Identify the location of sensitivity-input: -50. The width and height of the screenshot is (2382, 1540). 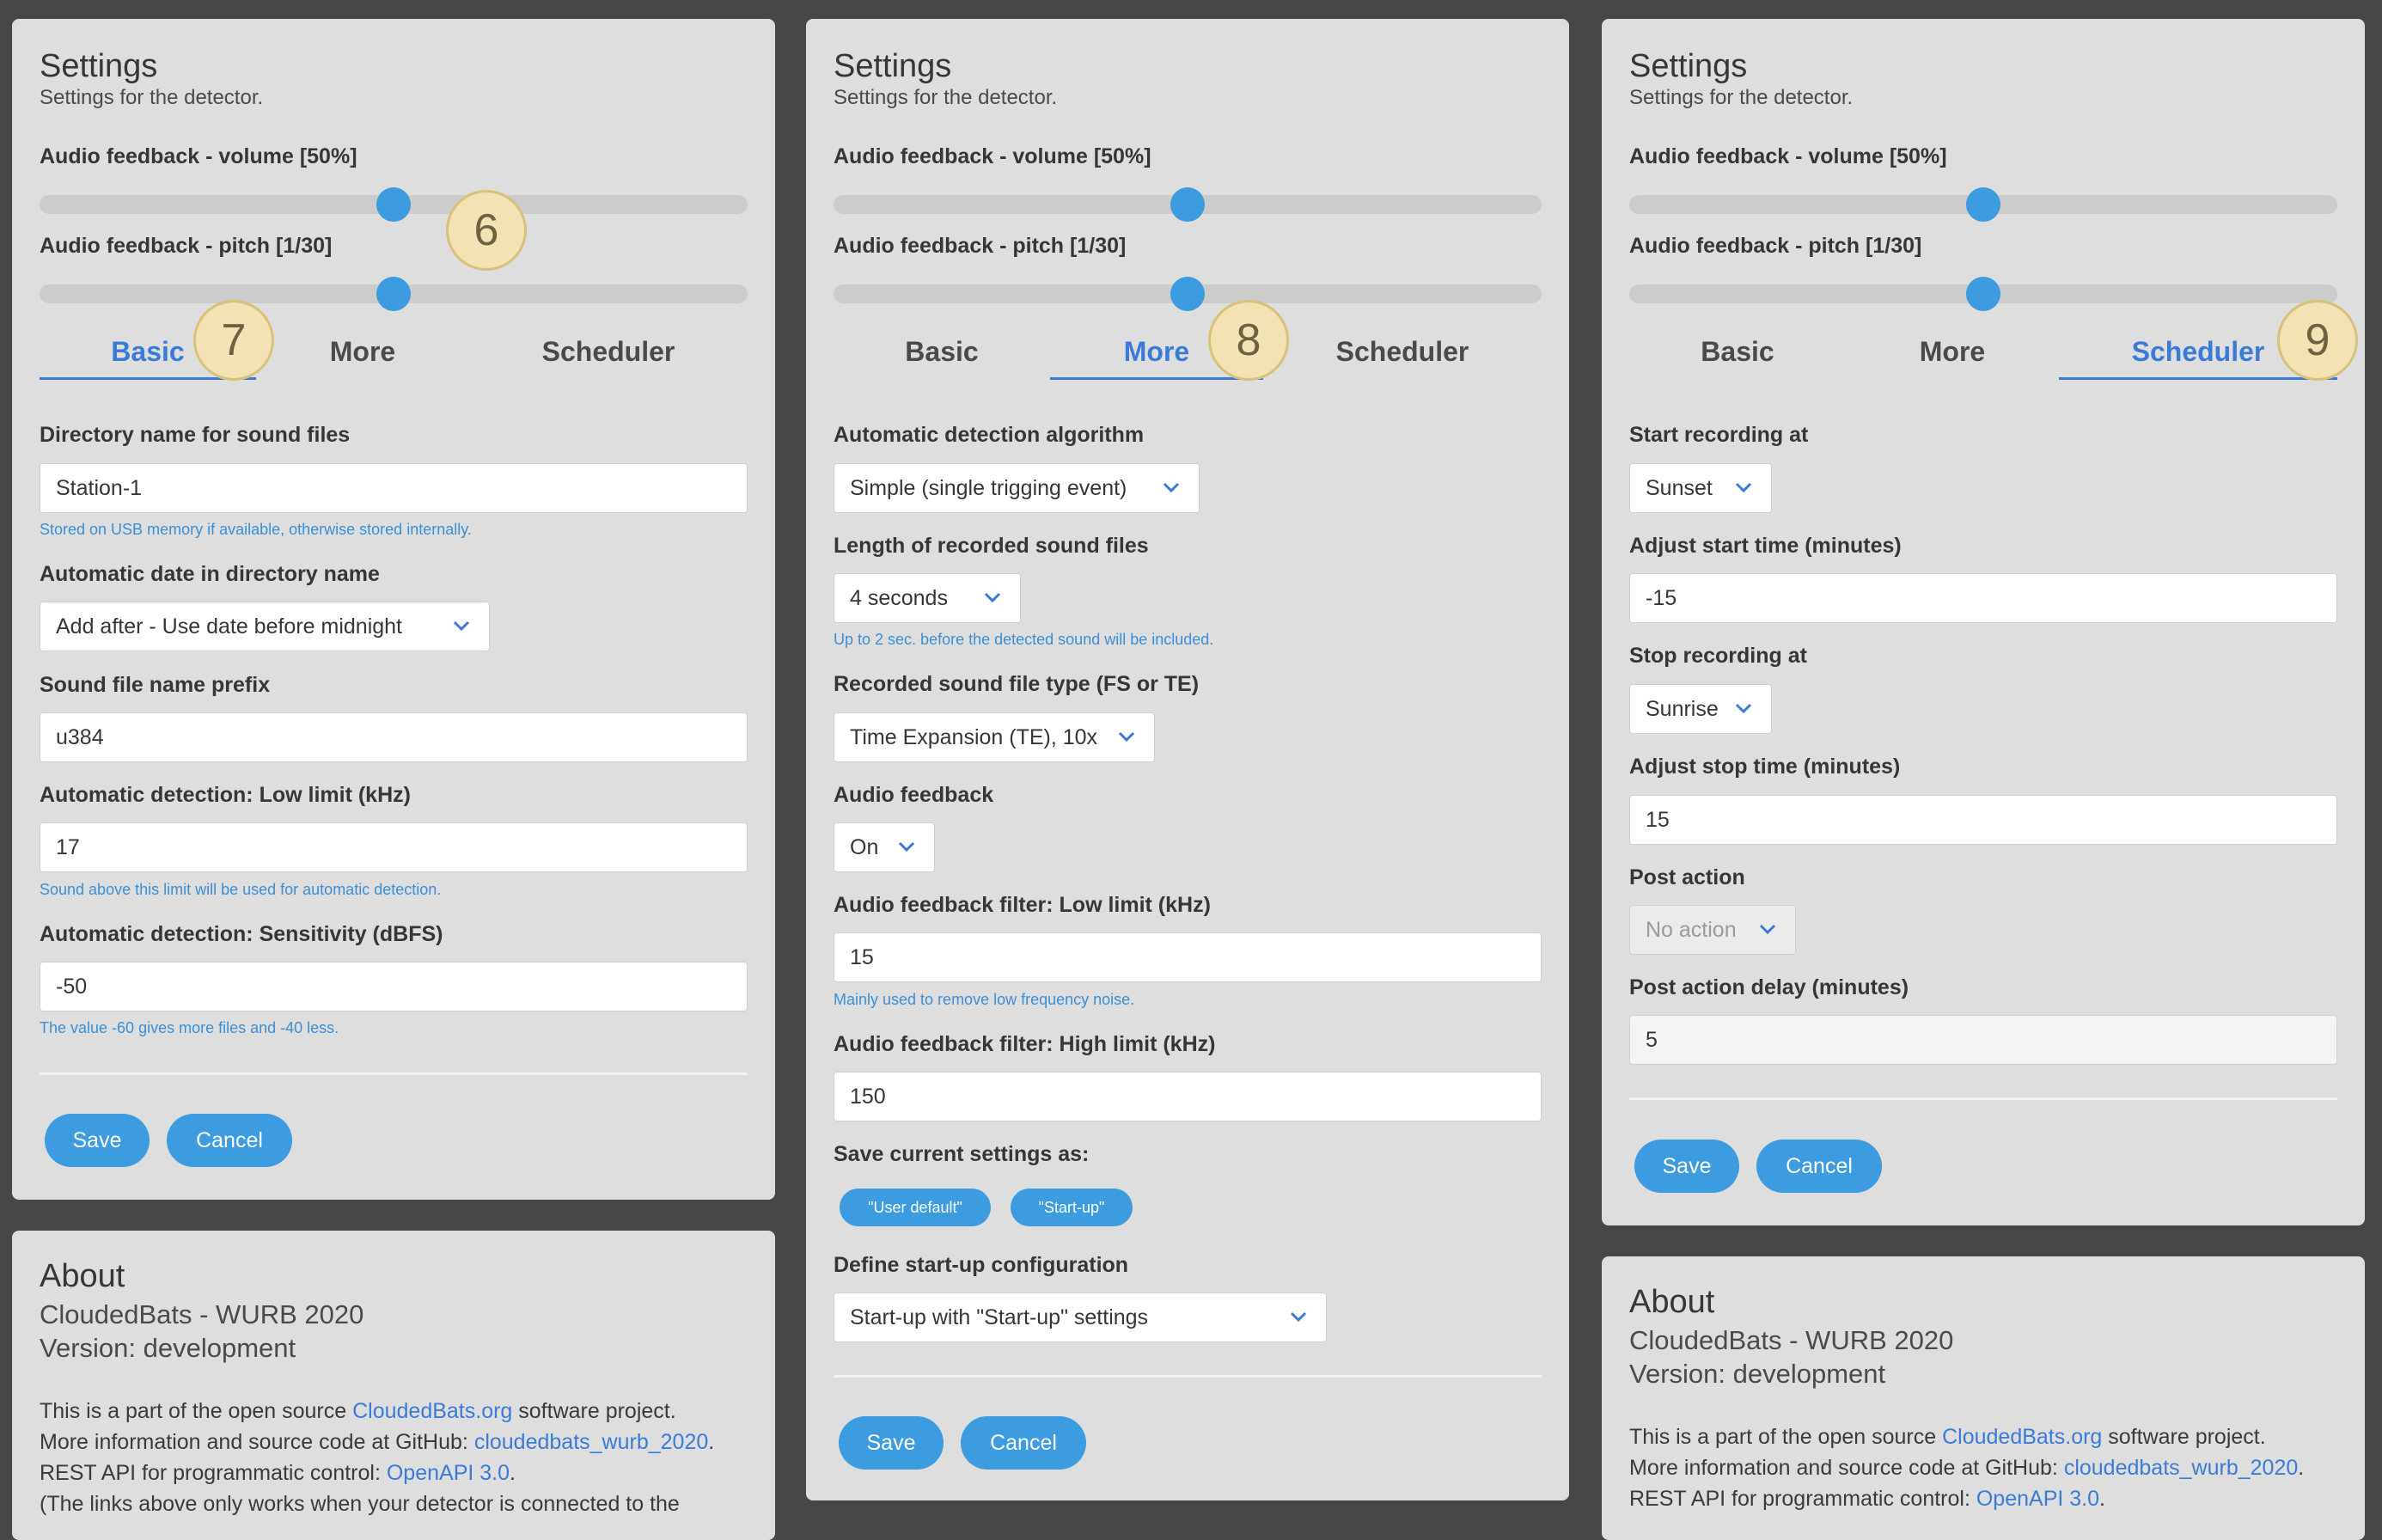
(394, 986).